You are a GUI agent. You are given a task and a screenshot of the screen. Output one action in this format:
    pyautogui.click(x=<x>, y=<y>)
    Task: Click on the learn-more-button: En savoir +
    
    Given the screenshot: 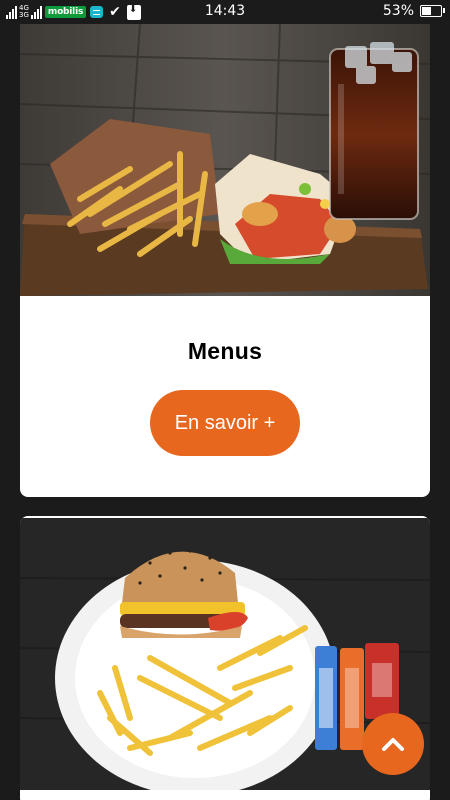 What is the action you would take?
    pyautogui.click(x=225, y=423)
    